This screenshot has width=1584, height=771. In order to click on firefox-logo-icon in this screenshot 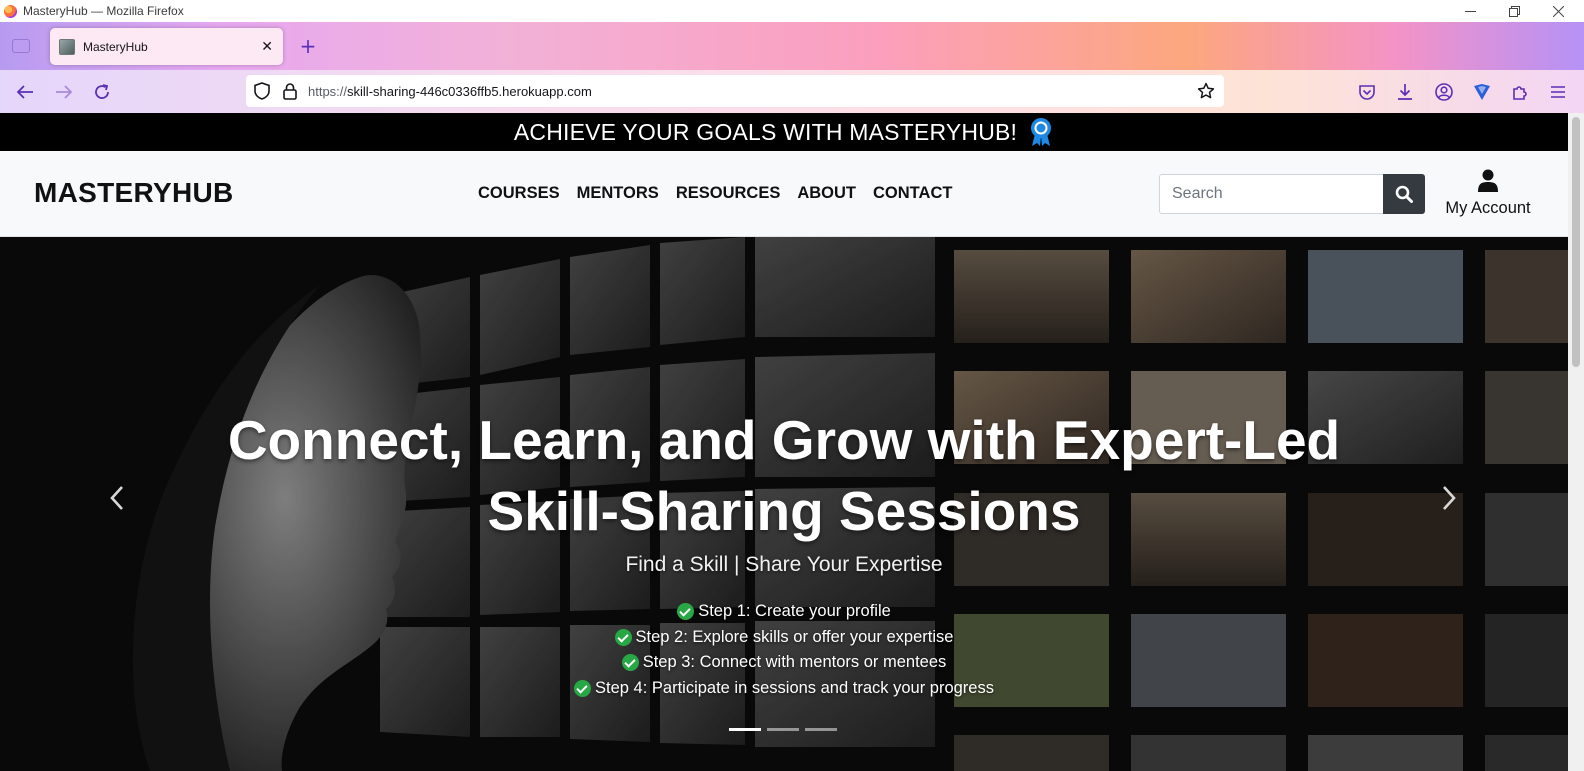, I will do `click(10, 11)`.